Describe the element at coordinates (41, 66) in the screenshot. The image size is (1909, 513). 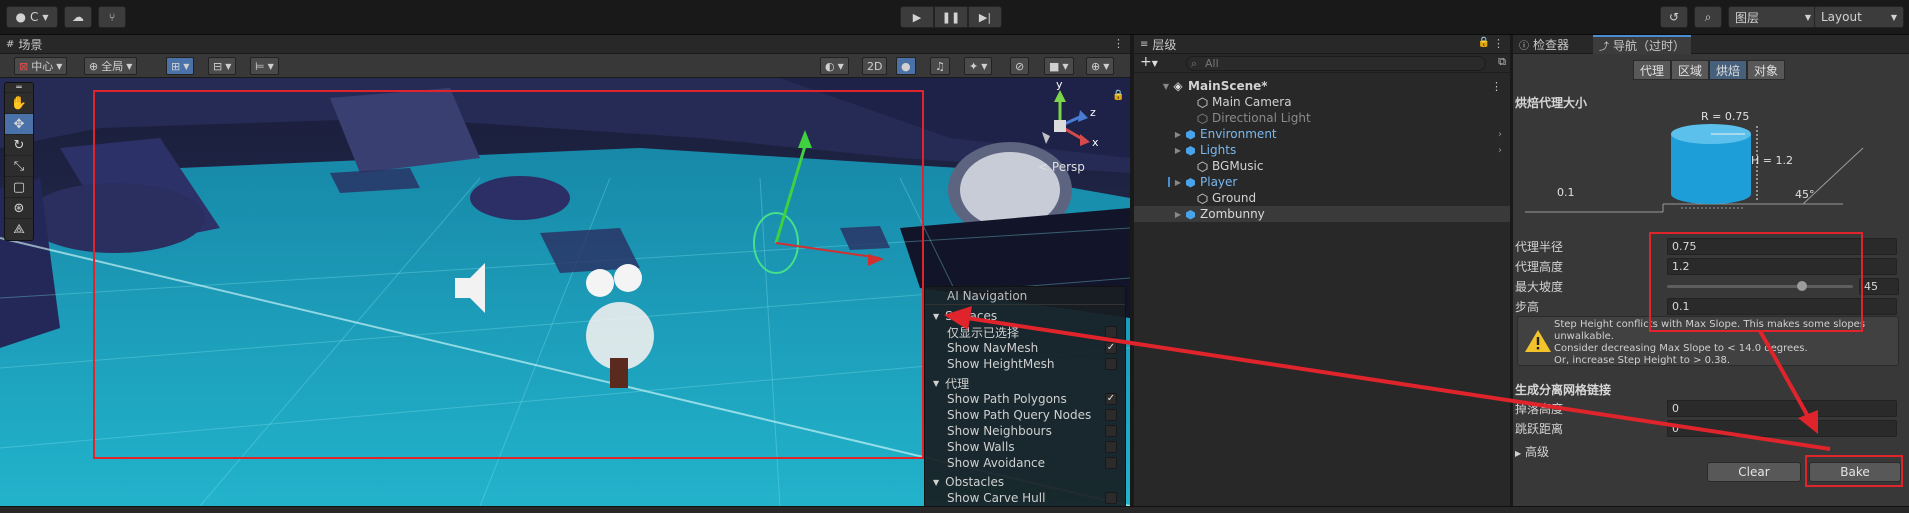
I see `pivot-mode-dropdown: ⊠ 中心 ▼` at that location.